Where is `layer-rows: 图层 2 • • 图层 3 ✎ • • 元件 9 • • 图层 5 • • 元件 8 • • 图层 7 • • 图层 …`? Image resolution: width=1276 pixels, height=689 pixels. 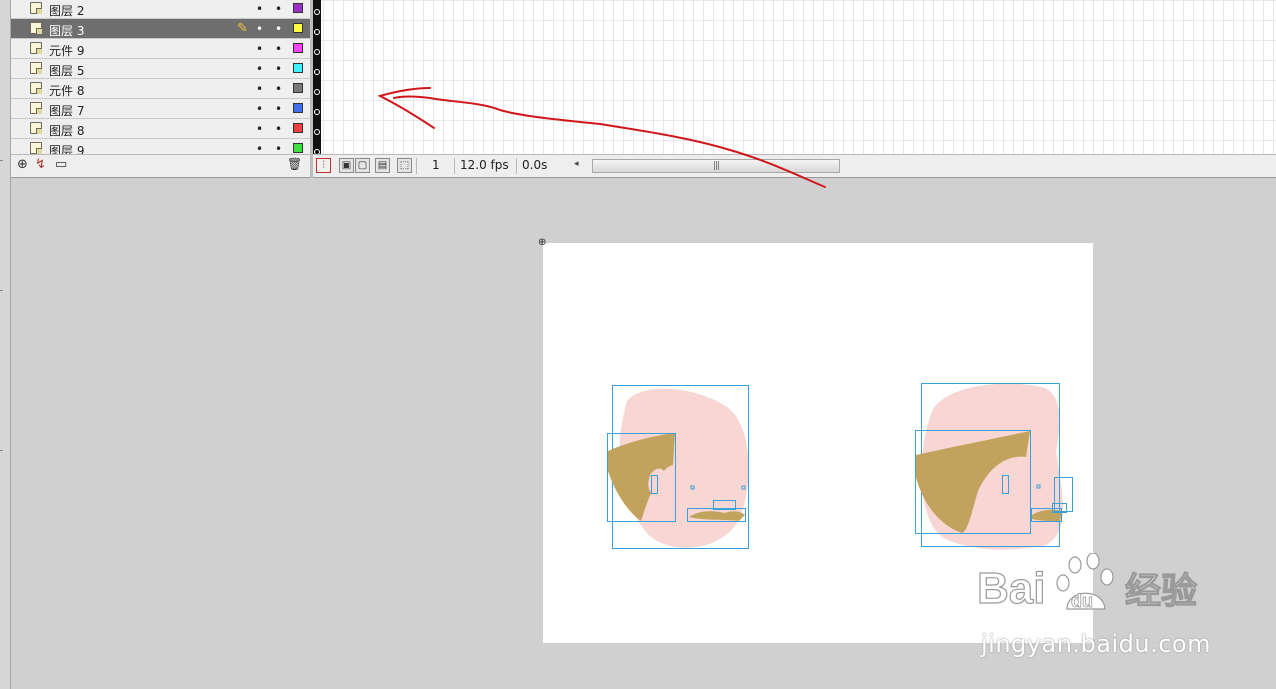 layer-rows: 图层 2 • • 图层 3 ✎ • • 元件 9 • • 图层 5 • • 元件 8 • • 图层 7 • • 图层 … is located at coordinates (160, 77).